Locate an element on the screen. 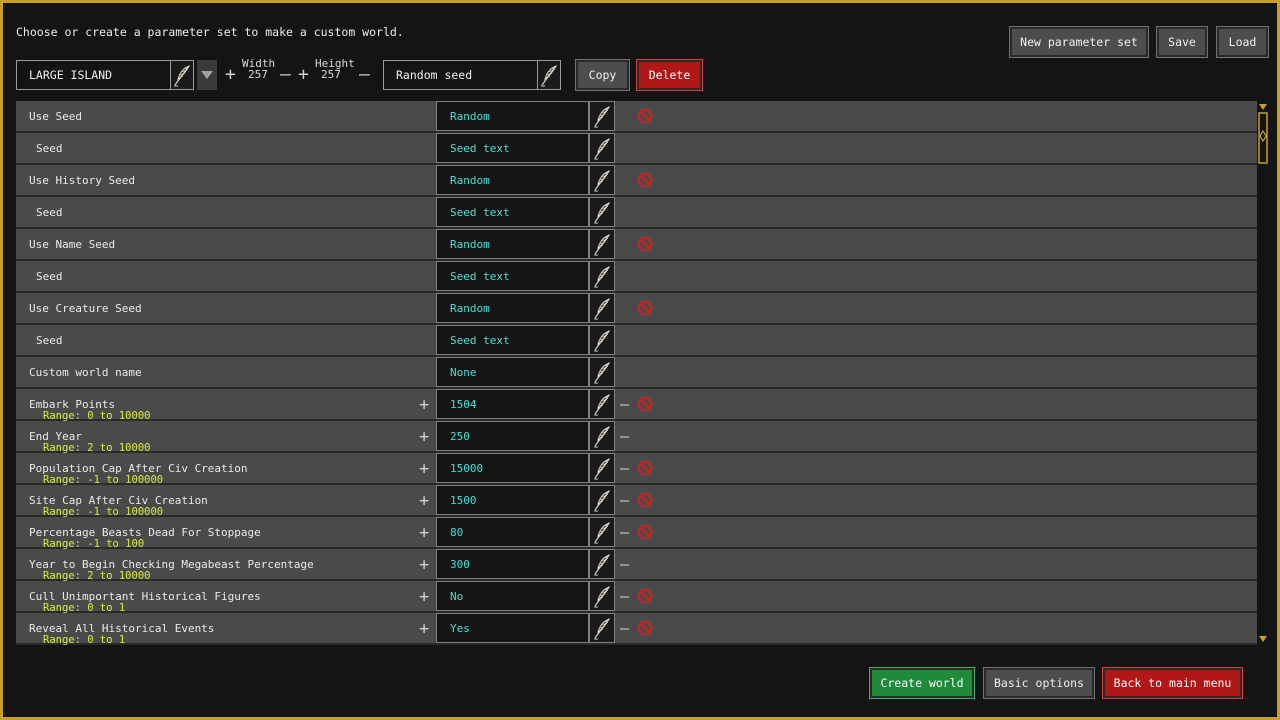 Image resolution: width=1280 pixels, height=720 pixels. delete-button: Delete is located at coordinates (669, 75).